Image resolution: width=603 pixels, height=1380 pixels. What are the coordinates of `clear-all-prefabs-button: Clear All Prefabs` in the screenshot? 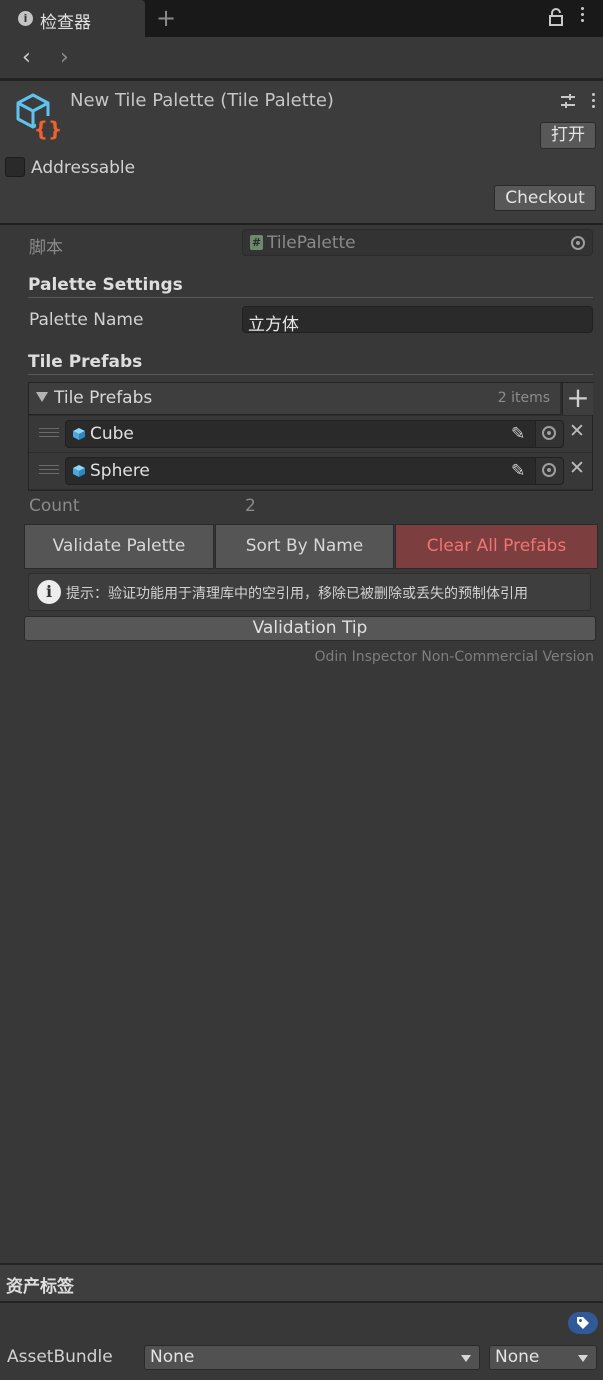 It's located at (496, 546).